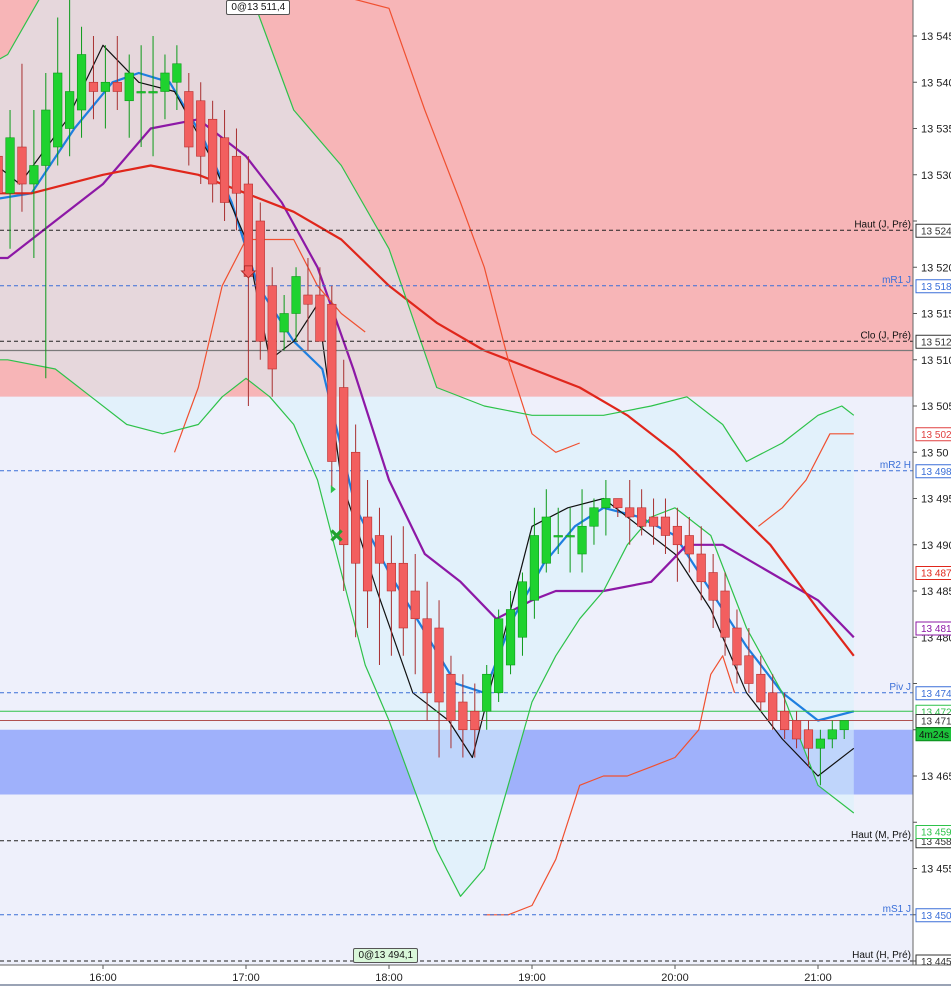 This screenshot has height=989, width=951. Describe the element at coordinates (936, 629) in the screenshot. I see `price-tag-text: 13 481` at that location.